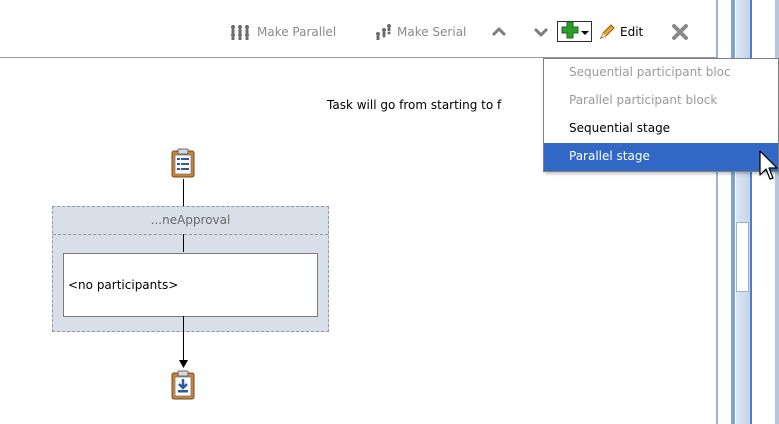  Describe the element at coordinates (650, 72) in the screenshot. I see `menu-item-sequential-participant-block: Sequential participant bloc` at that location.